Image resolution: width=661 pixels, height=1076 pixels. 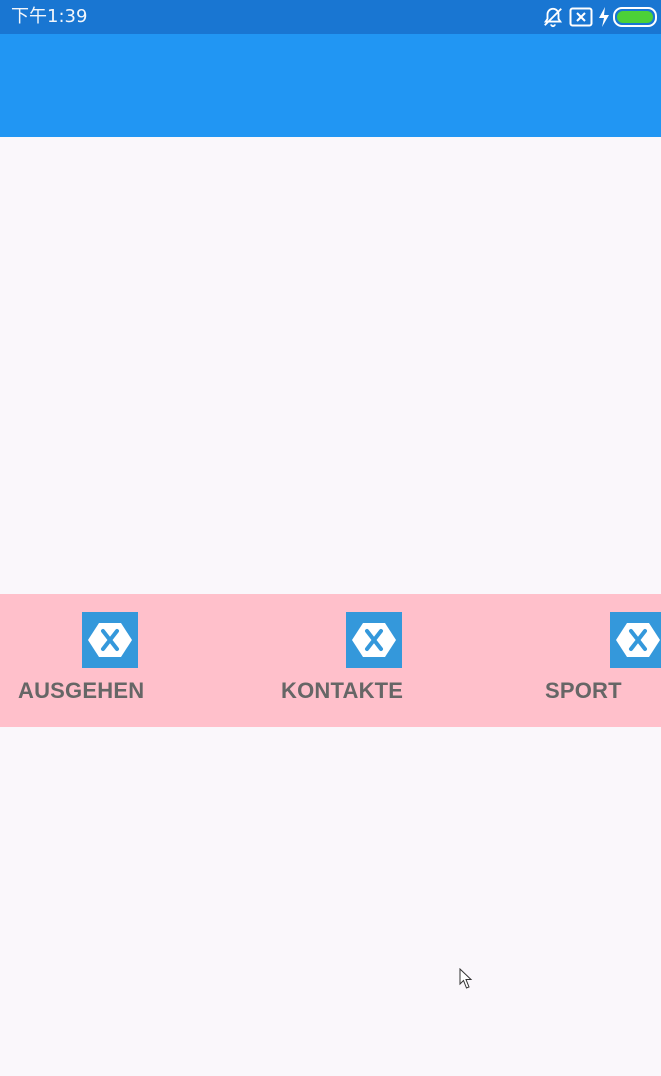 I want to click on status-bar: 下午1:39, so click(x=330, y=17).